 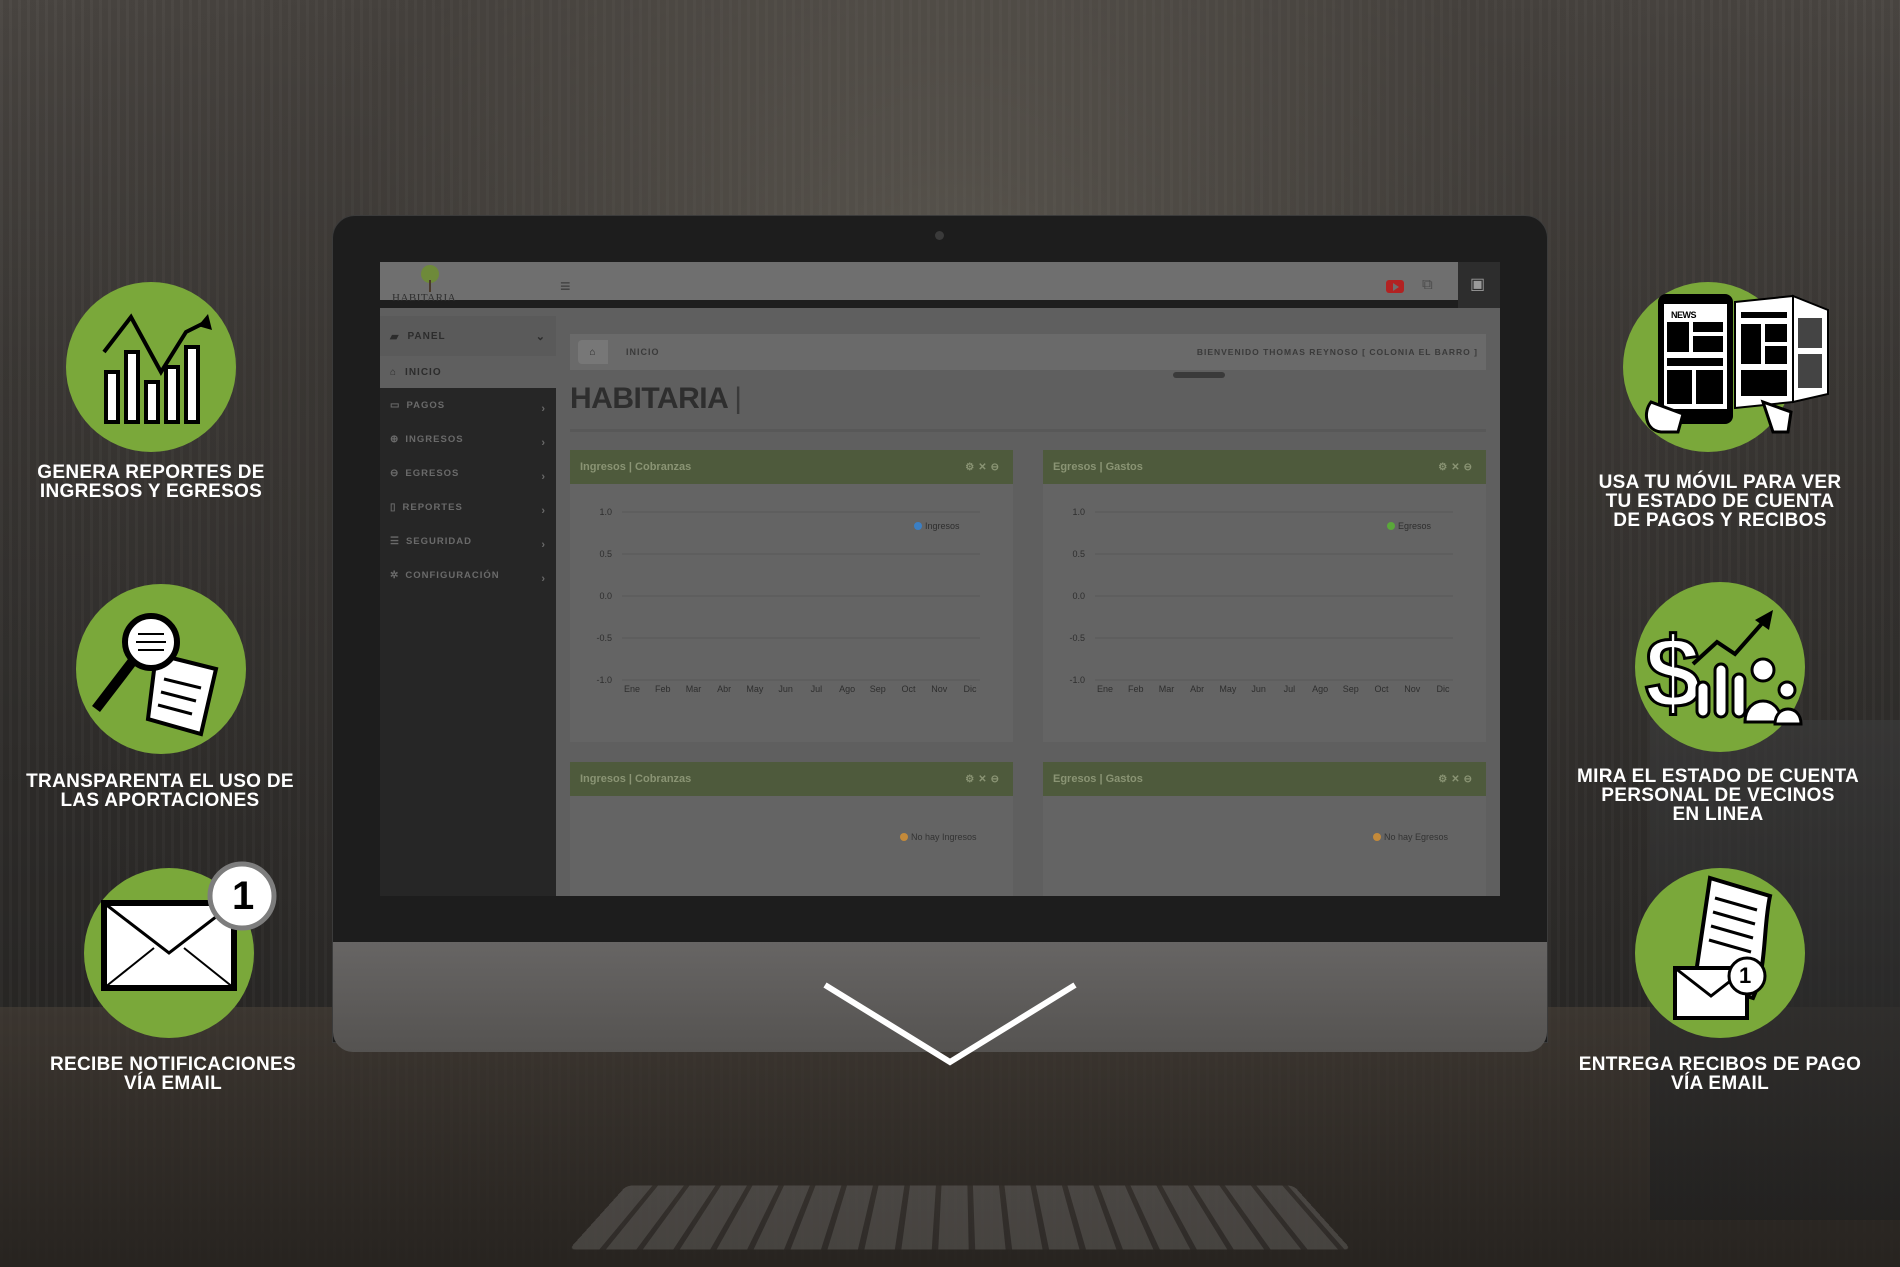 I want to click on bar-chart-trend-icon, so click(x=157, y=368).